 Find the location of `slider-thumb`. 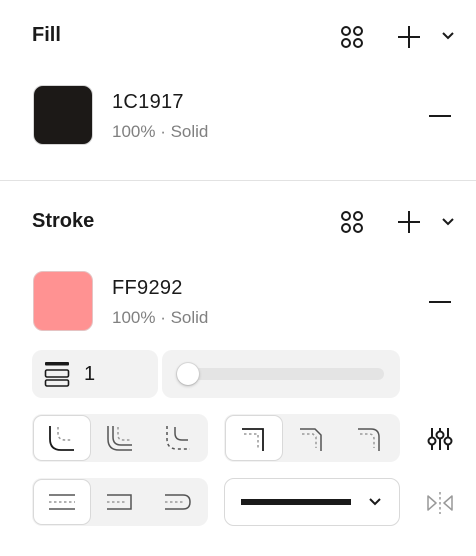

slider-thumb is located at coordinates (188, 374).